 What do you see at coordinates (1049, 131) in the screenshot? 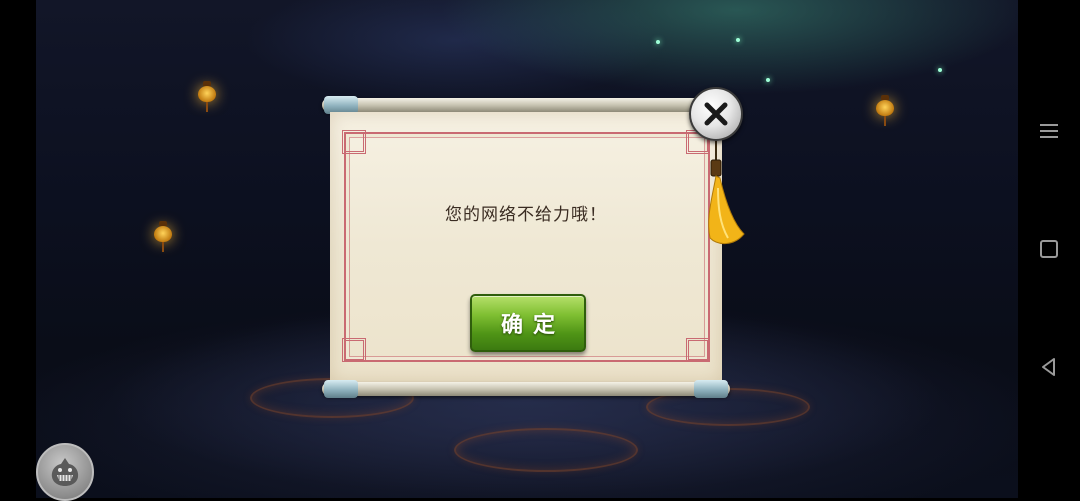
I see `menu-icon` at bounding box center [1049, 131].